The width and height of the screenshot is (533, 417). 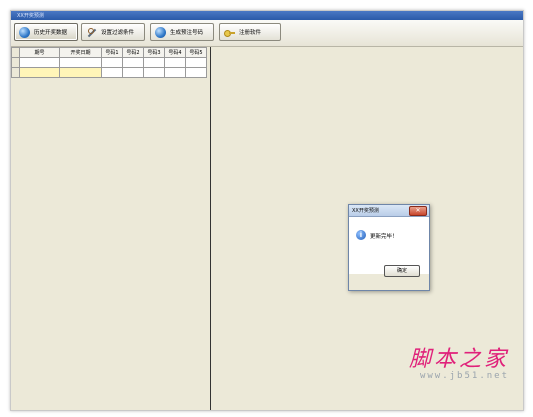 What do you see at coordinates (15, 62) in the screenshot?
I see `row-header` at bounding box center [15, 62].